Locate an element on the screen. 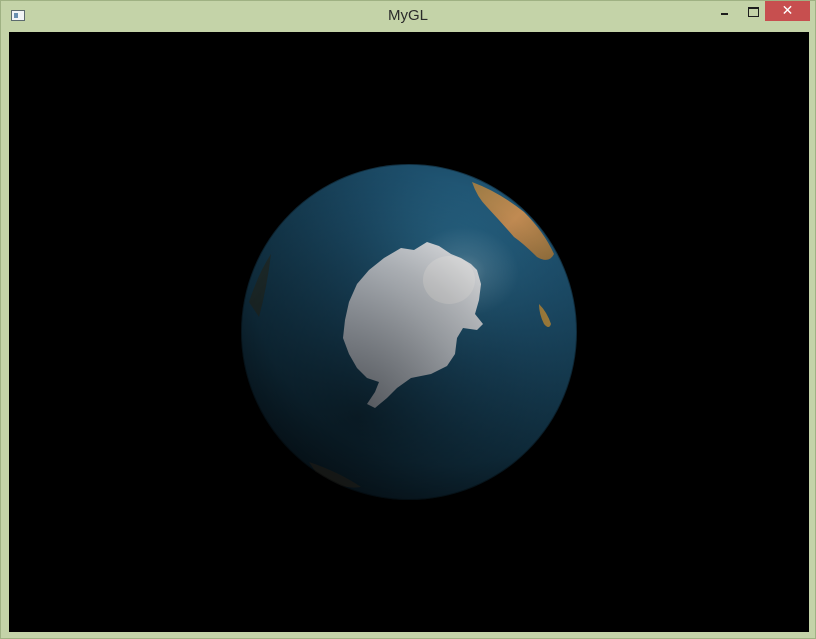 Image resolution: width=816 pixels, height=639 pixels. close-icon: ✕ is located at coordinates (787, 11).